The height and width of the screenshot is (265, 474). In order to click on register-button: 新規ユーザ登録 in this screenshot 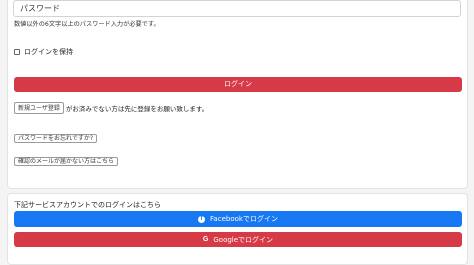, I will do `click(39, 108)`.